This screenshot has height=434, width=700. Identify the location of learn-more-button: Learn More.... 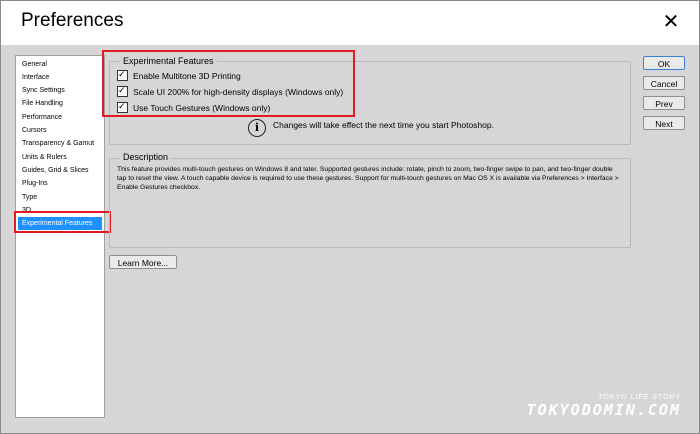
(143, 262).